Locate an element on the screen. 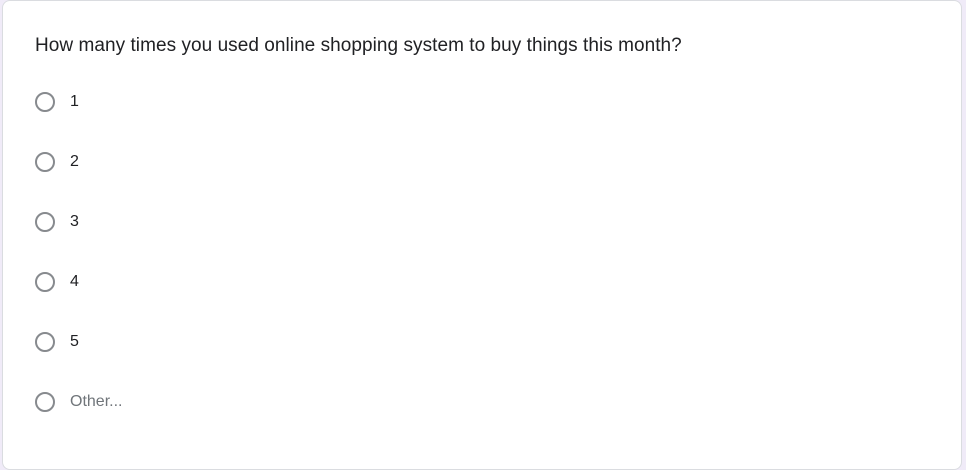  option-3: 3 is located at coordinates (56, 222).